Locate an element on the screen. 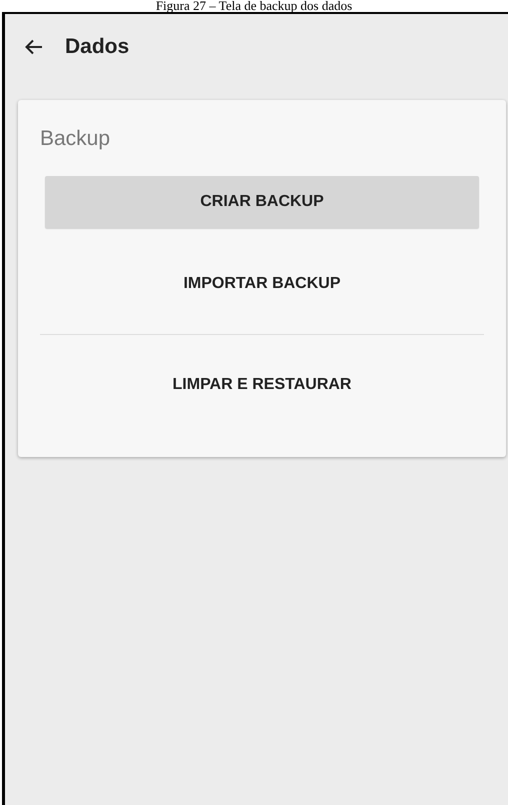 The height and width of the screenshot is (805, 508). back-arrow-icon is located at coordinates (34, 47).